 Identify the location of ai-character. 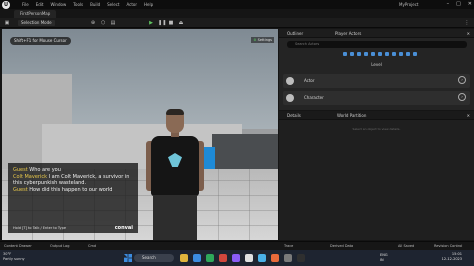
(177, 174).